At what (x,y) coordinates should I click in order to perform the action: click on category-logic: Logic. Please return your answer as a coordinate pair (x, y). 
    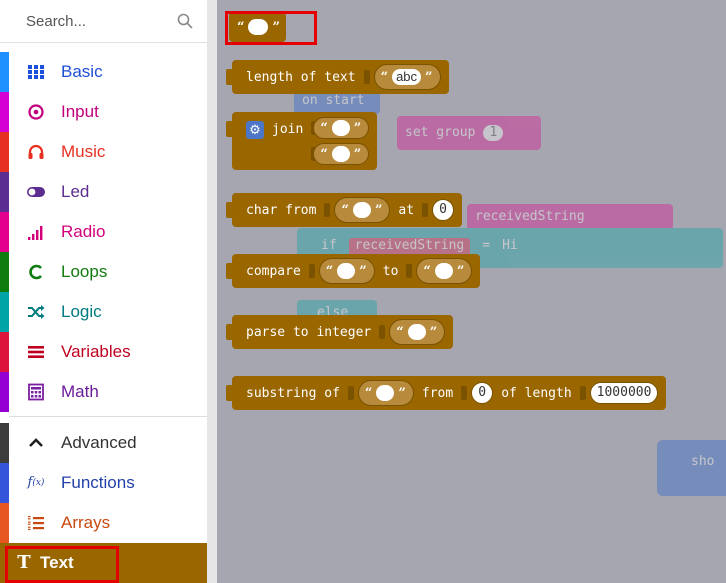
    Looking at the image, I should click on (103, 312).